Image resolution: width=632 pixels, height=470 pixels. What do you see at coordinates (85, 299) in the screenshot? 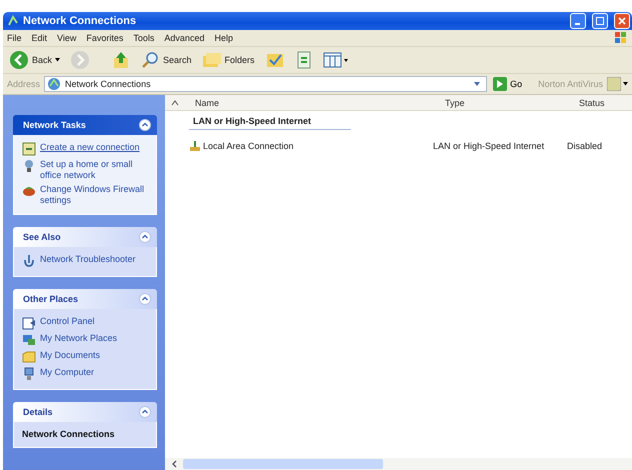
I see `section-header: Other Places` at bounding box center [85, 299].